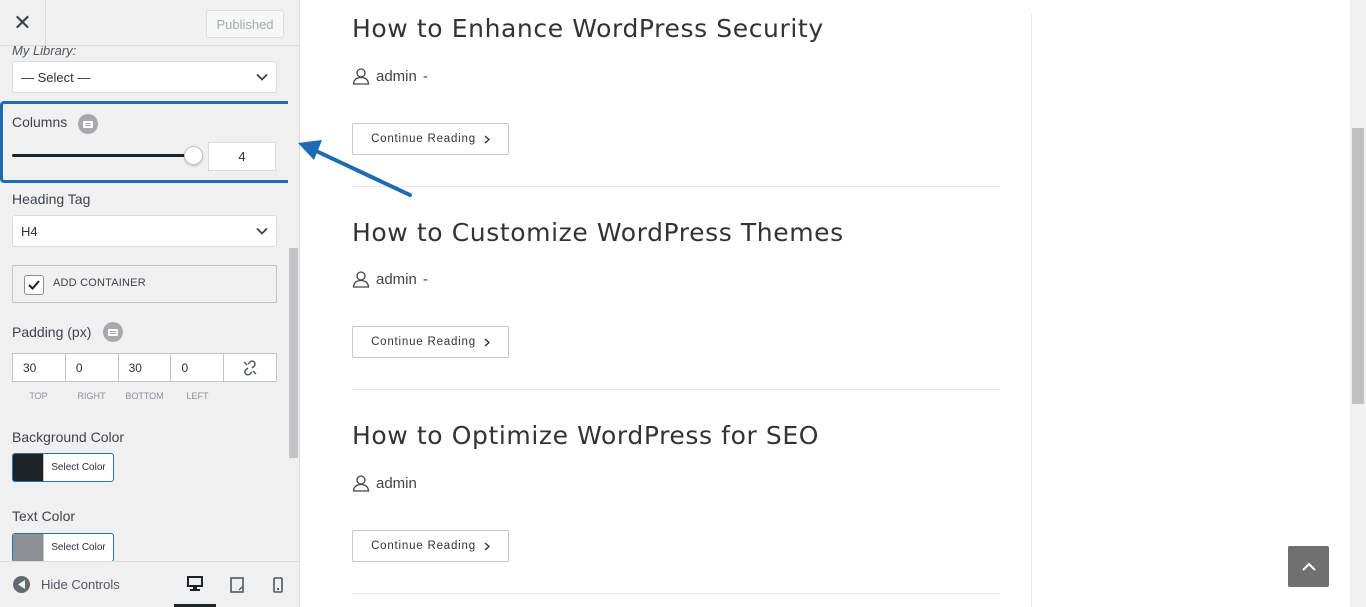 This screenshot has height=607, width=1366. What do you see at coordinates (149, 23) in the screenshot?
I see `sidebar-header: ✕ Published` at bounding box center [149, 23].